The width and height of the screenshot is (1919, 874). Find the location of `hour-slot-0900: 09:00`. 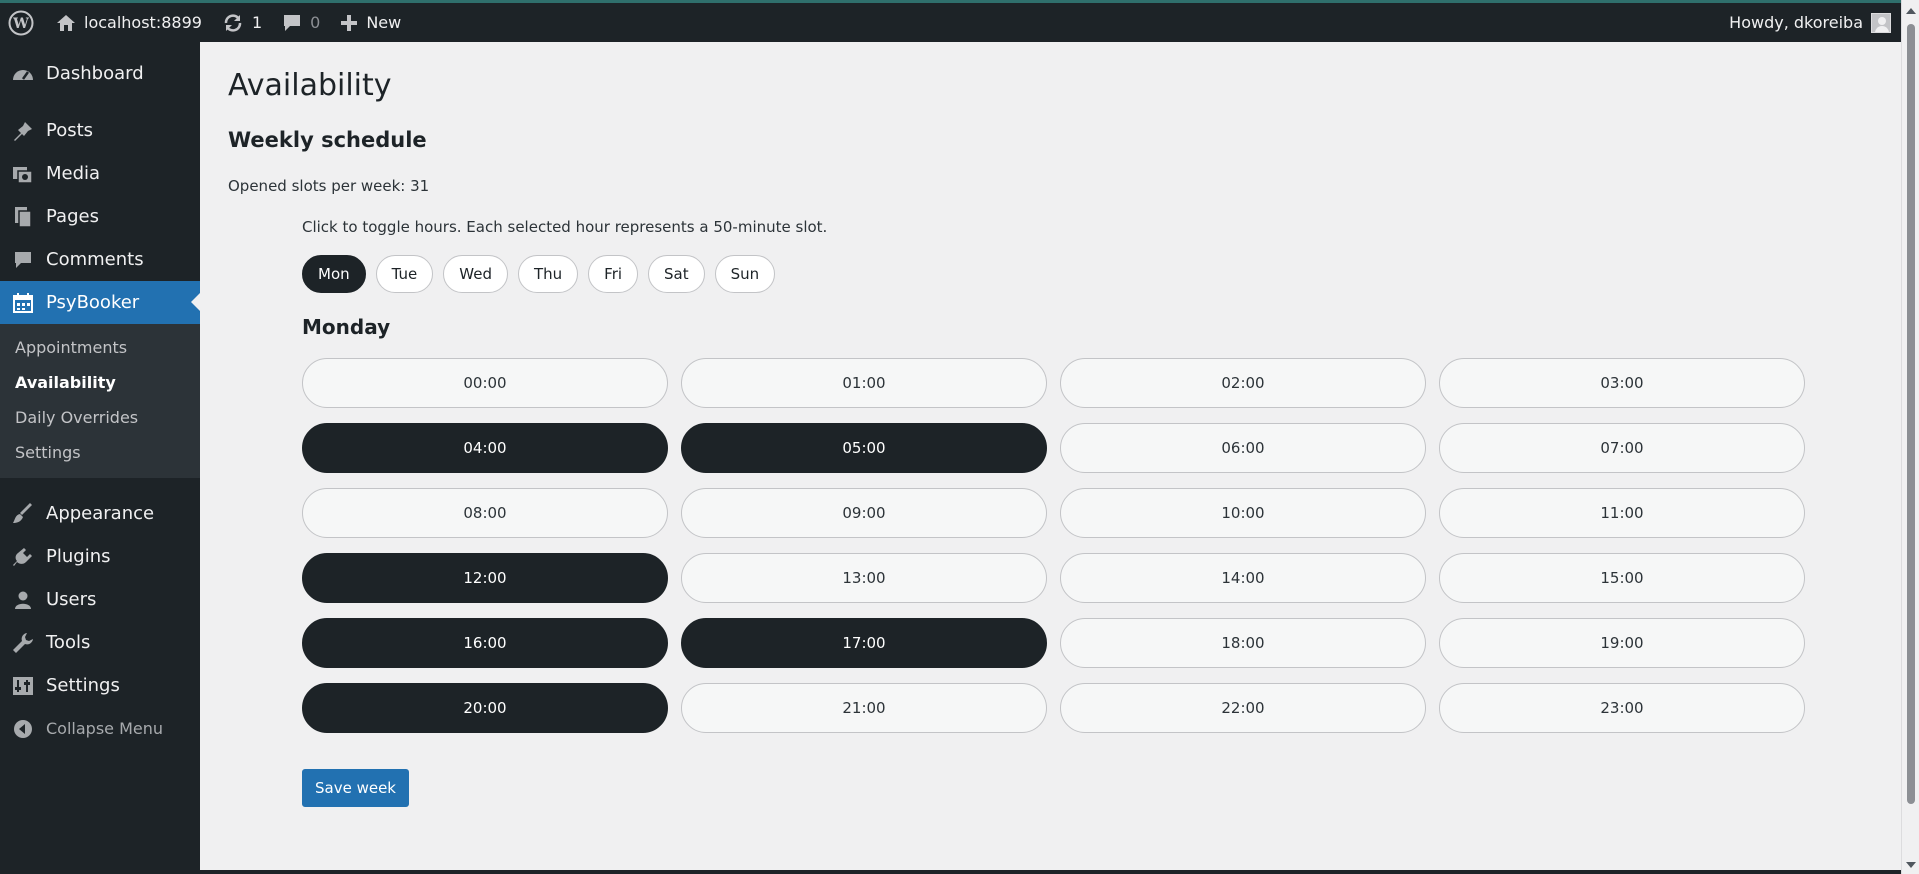

hour-slot-0900: 09:00 is located at coordinates (864, 513).